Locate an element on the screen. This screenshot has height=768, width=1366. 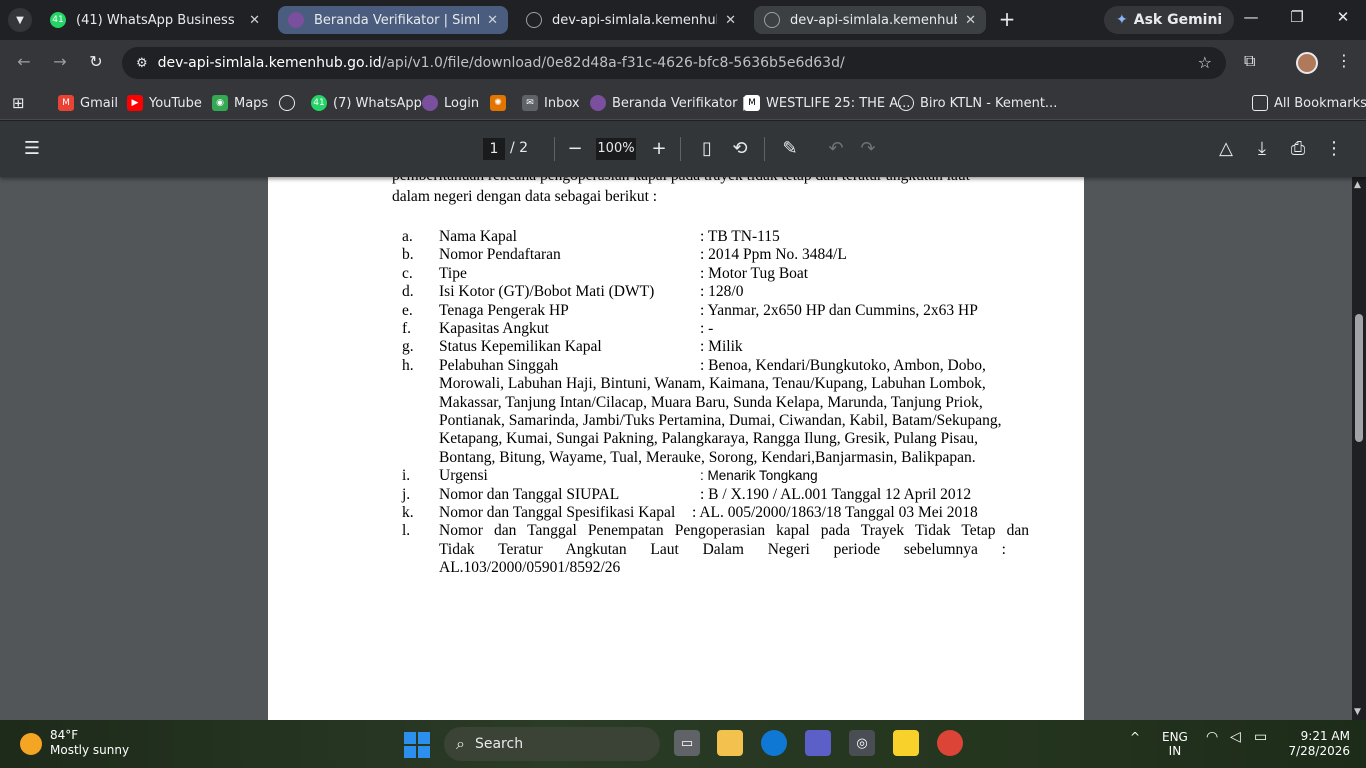
fit-page-icon: ▯ is located at coordinates (707, 148).